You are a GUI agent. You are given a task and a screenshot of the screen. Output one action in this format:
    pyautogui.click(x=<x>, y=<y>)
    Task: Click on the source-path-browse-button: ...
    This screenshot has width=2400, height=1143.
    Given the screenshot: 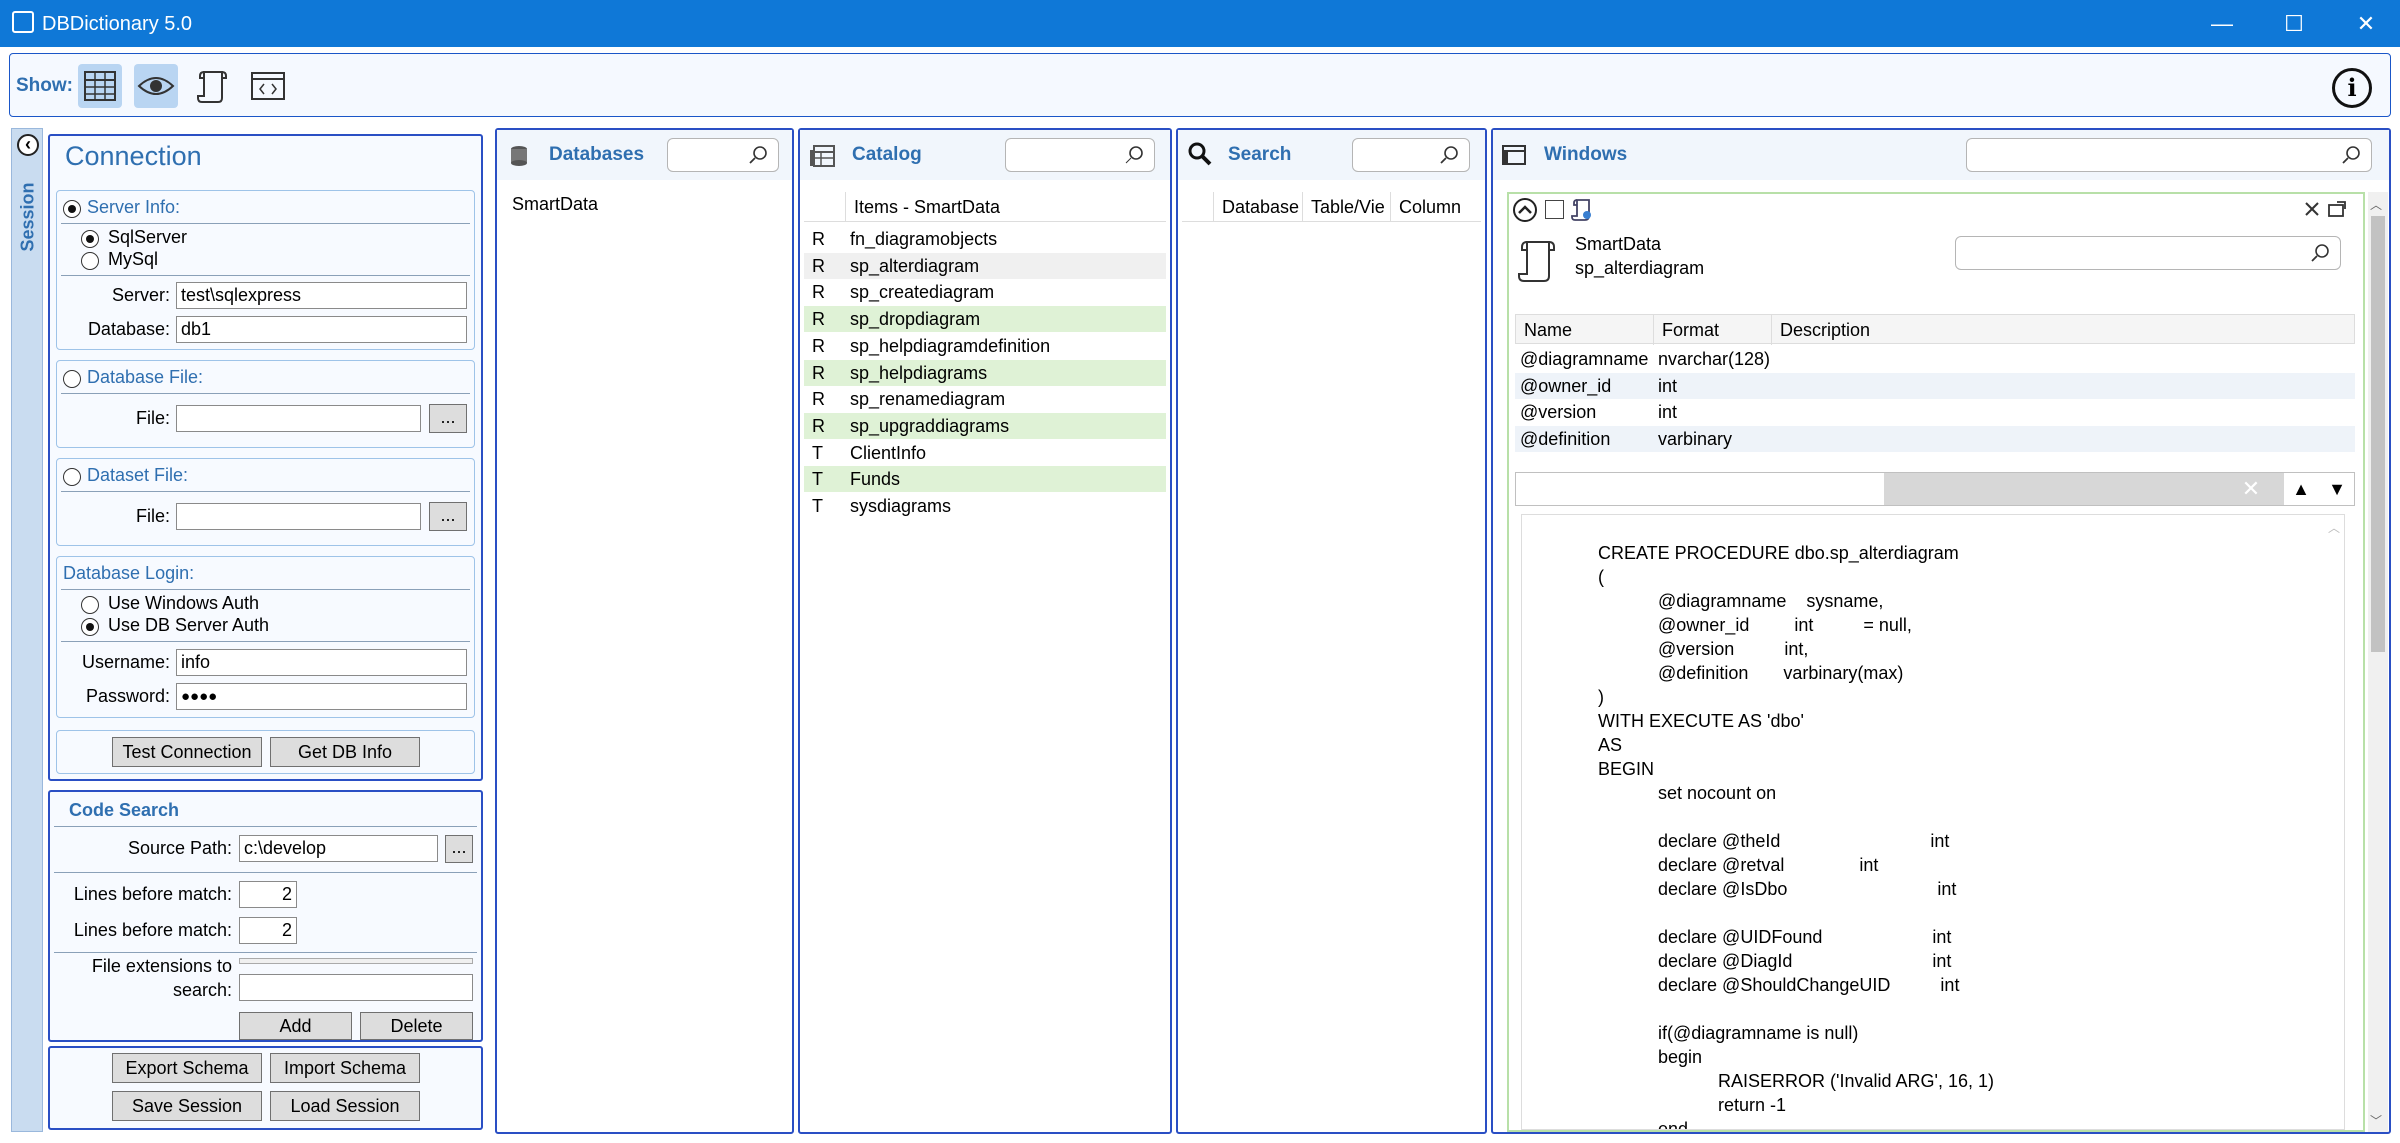 What is the action you would take?
    pyautogui.click(x=459, y=849)
    